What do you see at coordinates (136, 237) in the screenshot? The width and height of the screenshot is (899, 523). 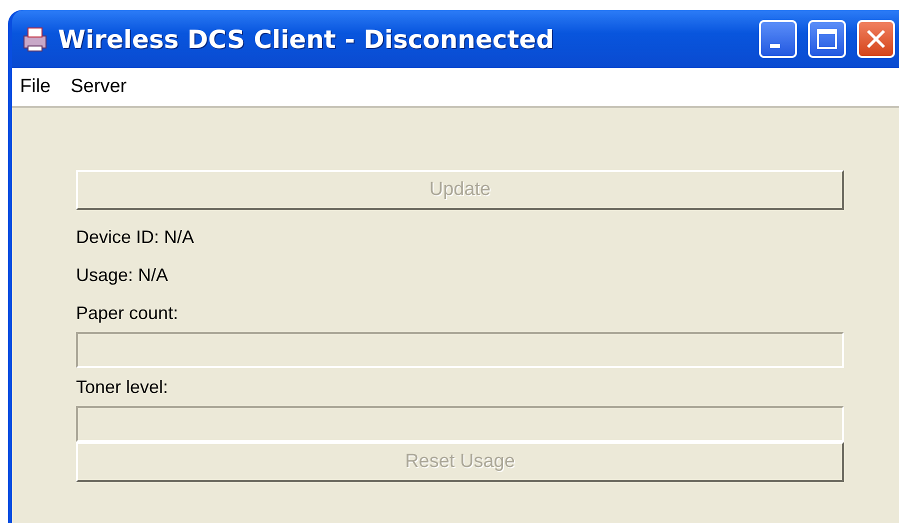 I see `info-label: Device ID: N/A` at bounding box center [136, 237].